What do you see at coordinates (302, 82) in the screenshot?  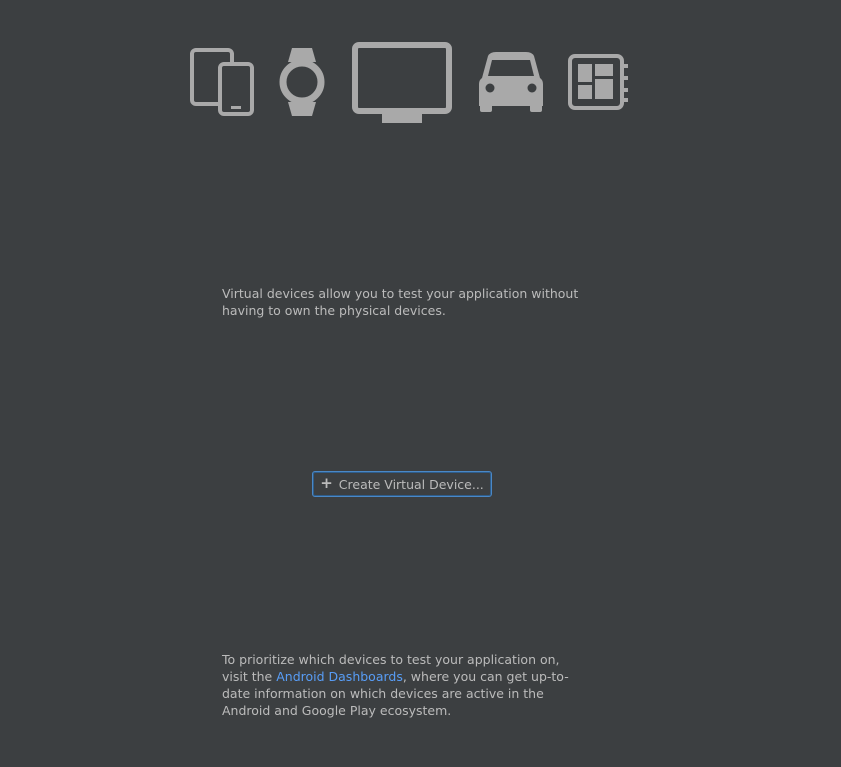 I see `wear-watch-icon` at bounding box center [302, 82].